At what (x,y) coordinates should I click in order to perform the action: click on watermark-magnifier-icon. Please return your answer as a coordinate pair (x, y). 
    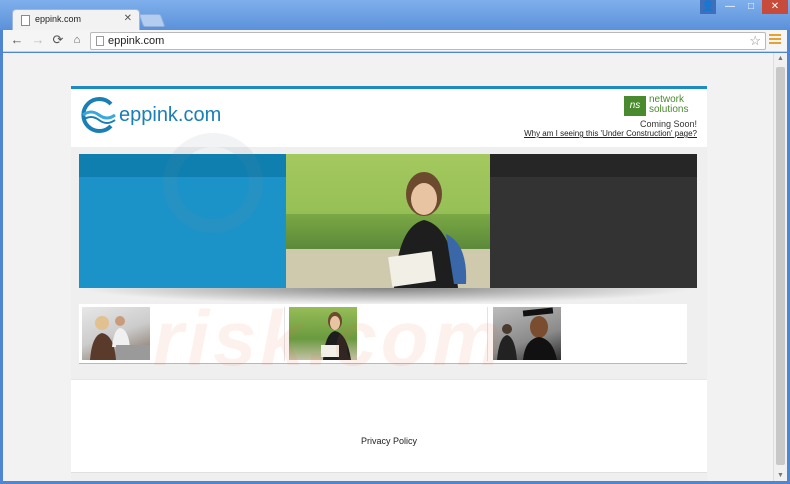
    Looking at the image, I should click on (213, 183).